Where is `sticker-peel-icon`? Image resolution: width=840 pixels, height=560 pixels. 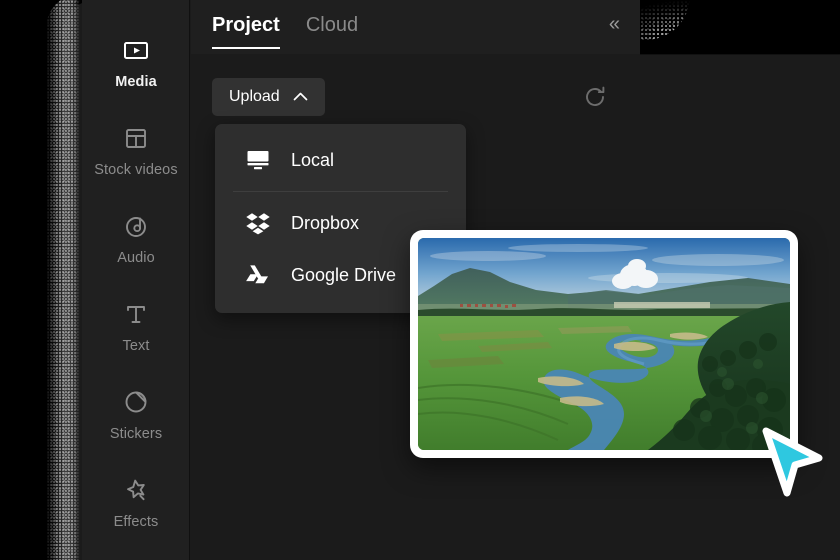 sticker-peel-icon is located at coordinates (136, 402).